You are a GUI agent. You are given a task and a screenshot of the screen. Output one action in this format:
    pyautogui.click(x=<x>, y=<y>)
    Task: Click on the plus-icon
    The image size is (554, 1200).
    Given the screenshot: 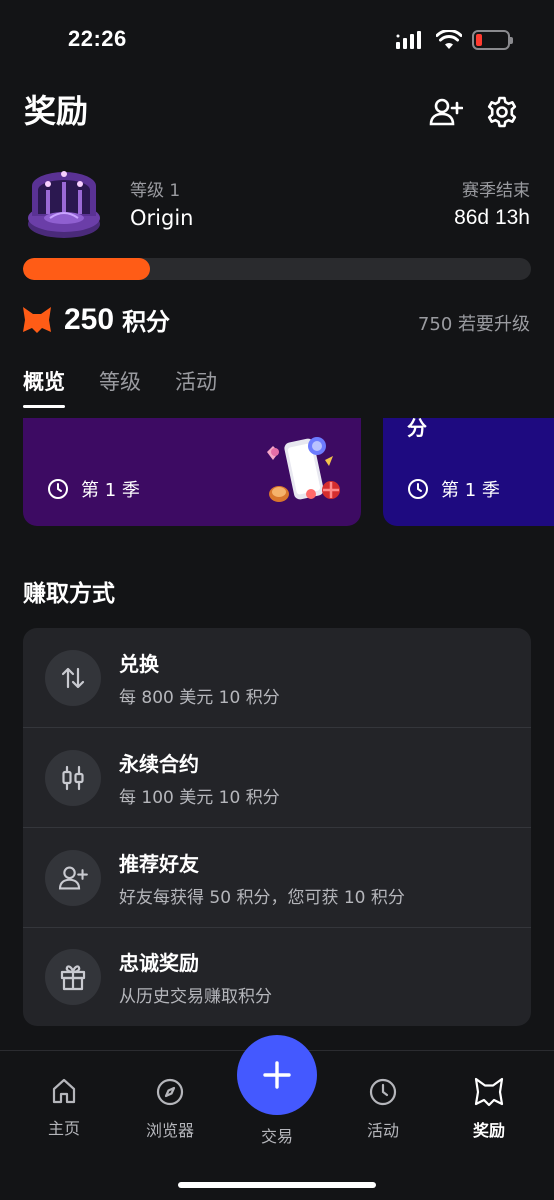 What is the action you would take?
    pyautogui.click(x=277, y=1075)
    